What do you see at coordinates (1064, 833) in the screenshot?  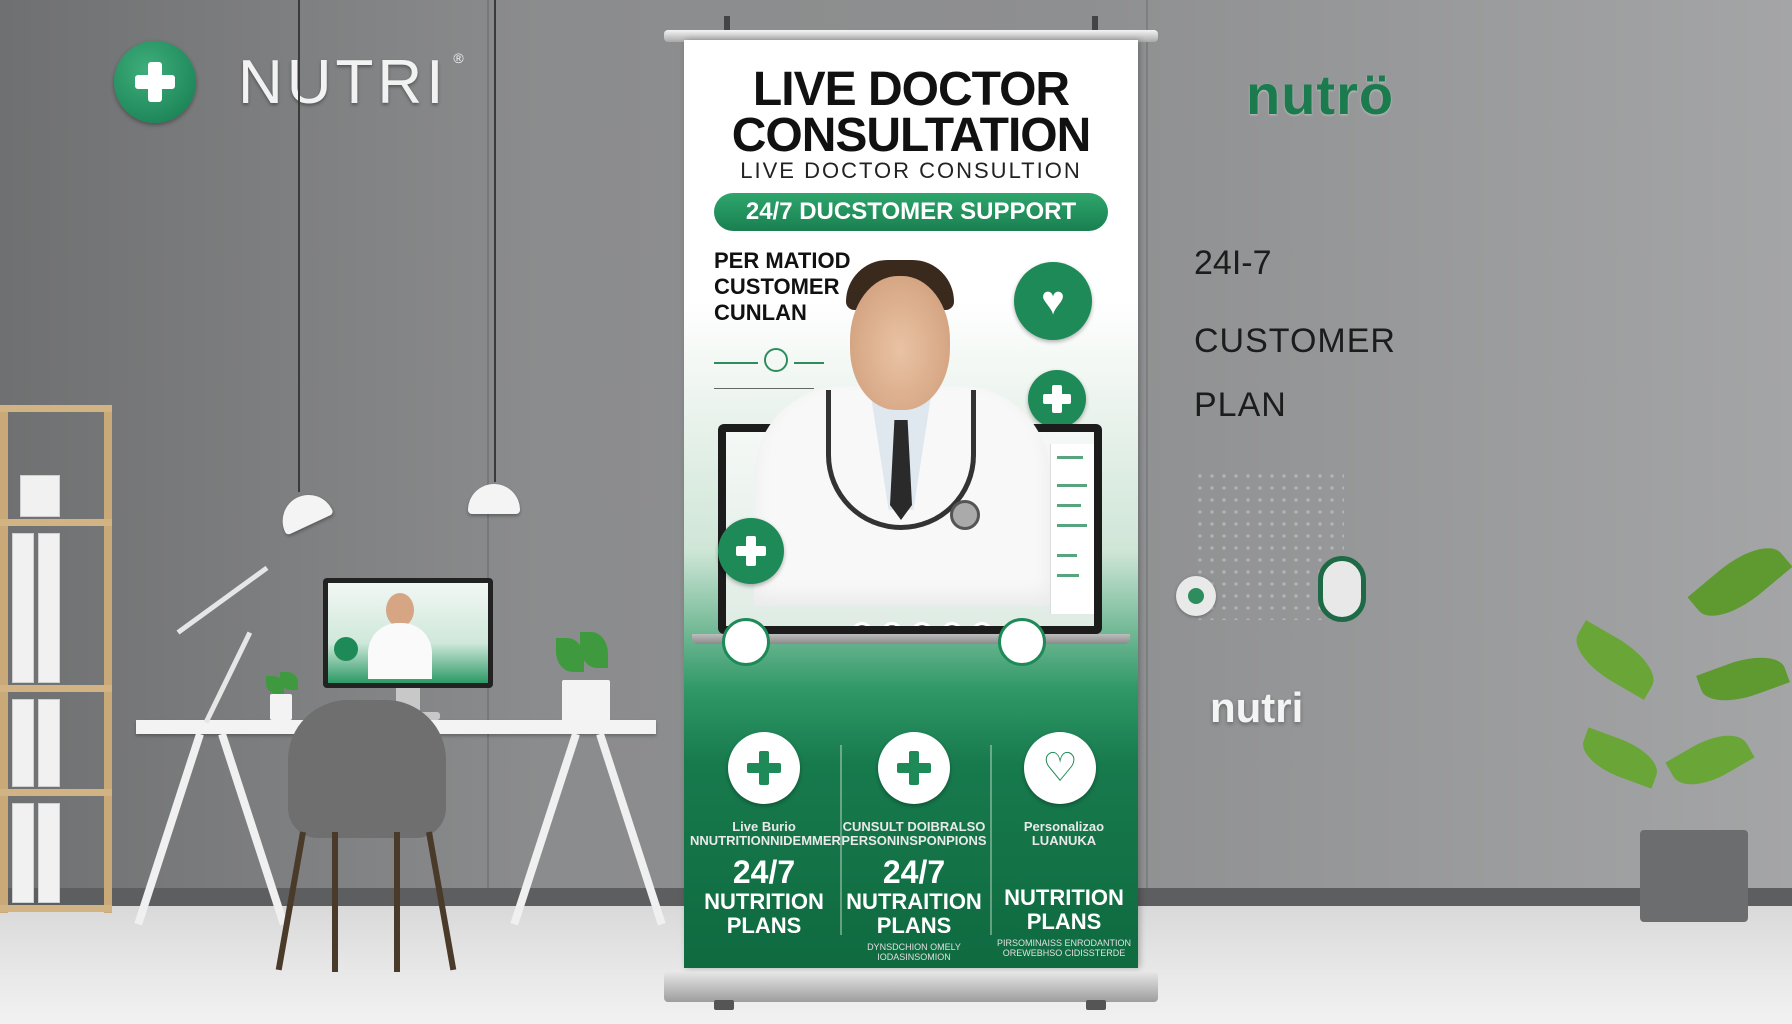 I see `column-small-label: Personalizao LUANUKA` at bounding box center [1064, 833].